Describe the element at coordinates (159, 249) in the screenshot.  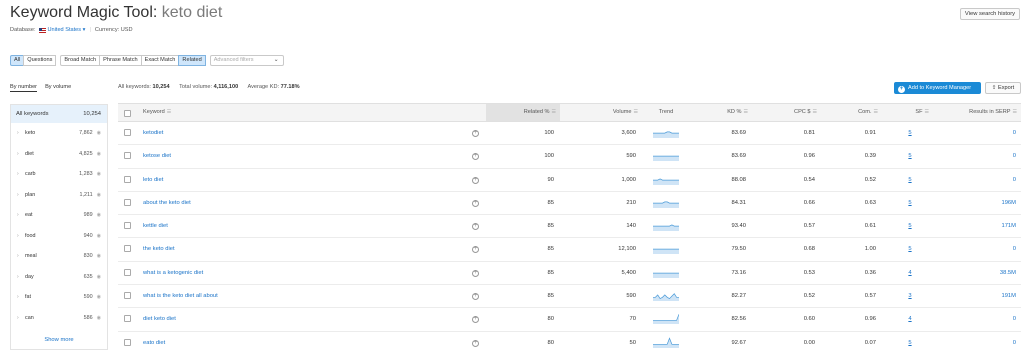
I see `keyword-link: the keto diet` at that location.